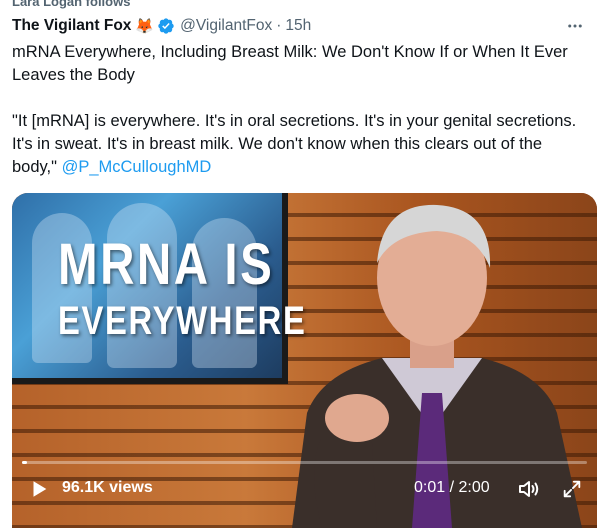  I want to click on tweet-timestamp: 15h, so click(298, 26).